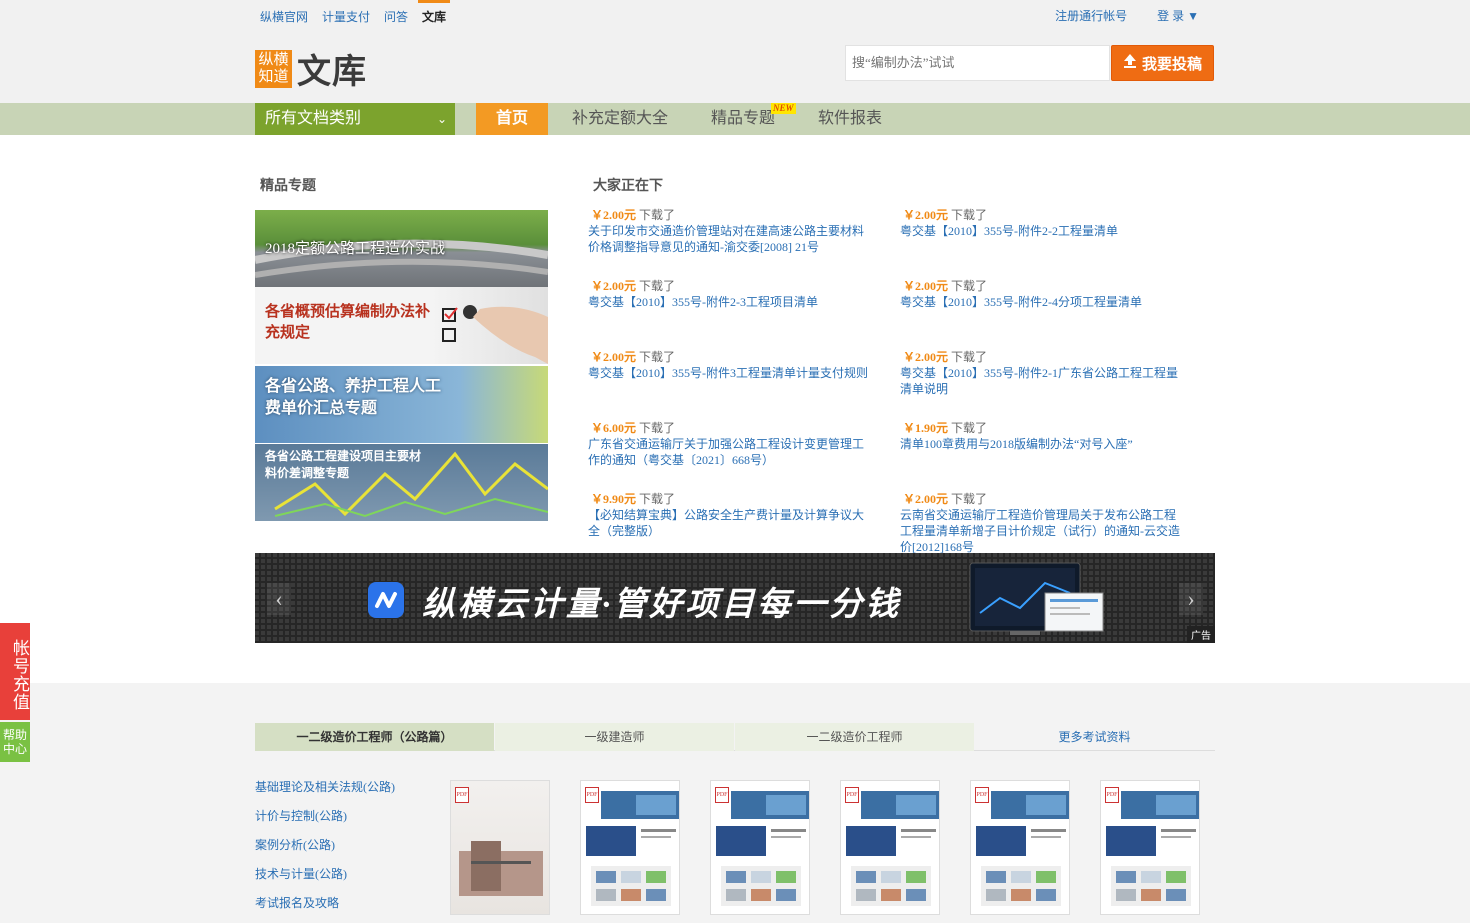 The height and width of the screenshot is (923, 1470). What do you see at coordinates (401, 248) in the screenshot?
I see `topic-card-2018-quota: 2018定额公路工程造价实战` at bounding box center [401, 248].